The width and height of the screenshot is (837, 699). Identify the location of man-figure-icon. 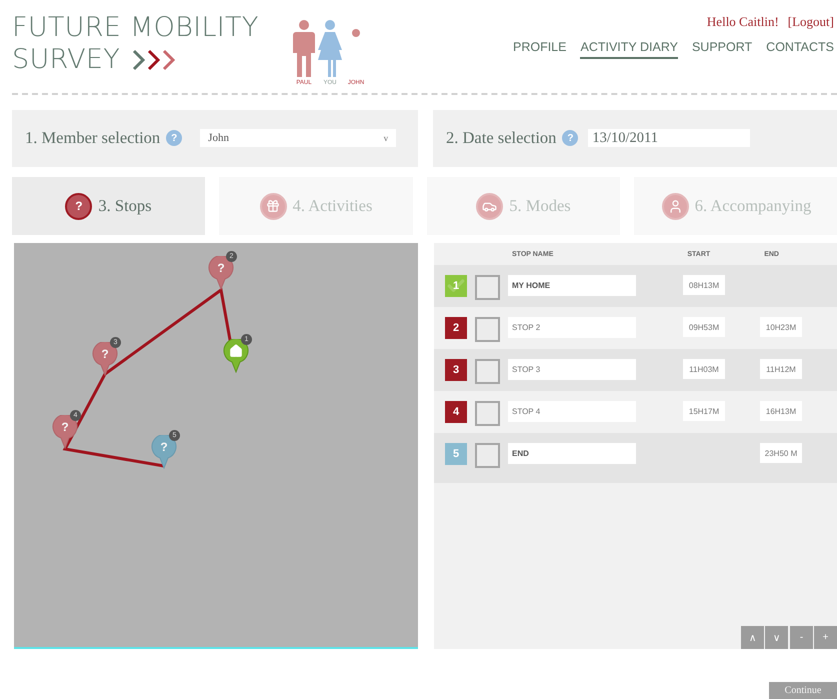
(304, 48).